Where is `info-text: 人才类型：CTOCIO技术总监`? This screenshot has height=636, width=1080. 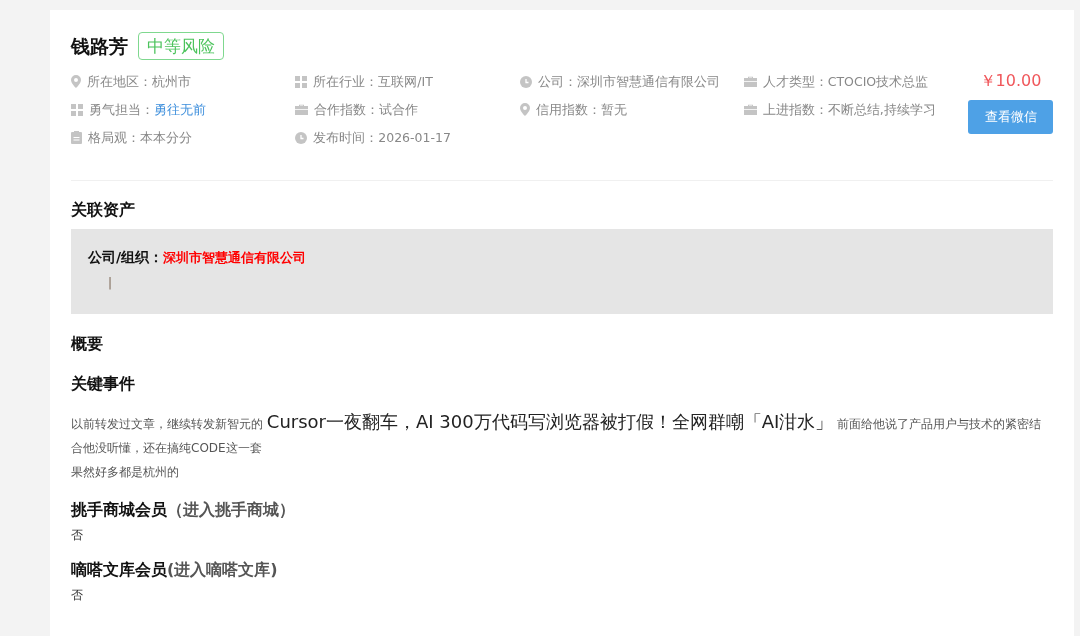
info-text: 人才类型：CTOCIO技术总监 is located at coordinates (845, 81).